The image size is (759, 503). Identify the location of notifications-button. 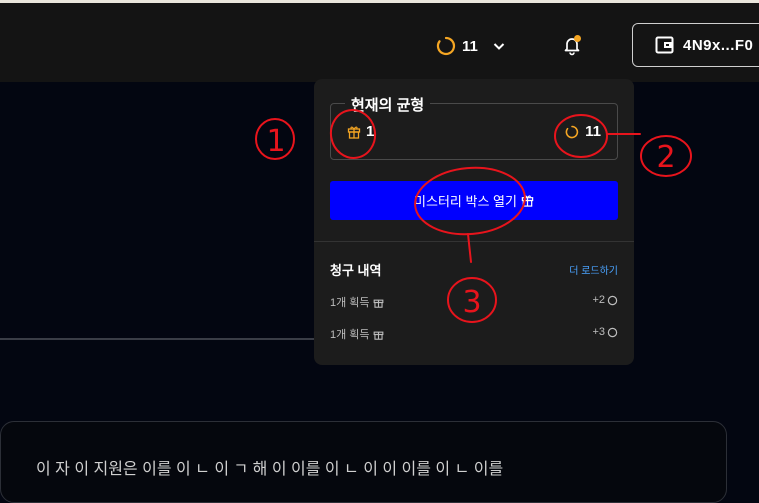
(572, 47).